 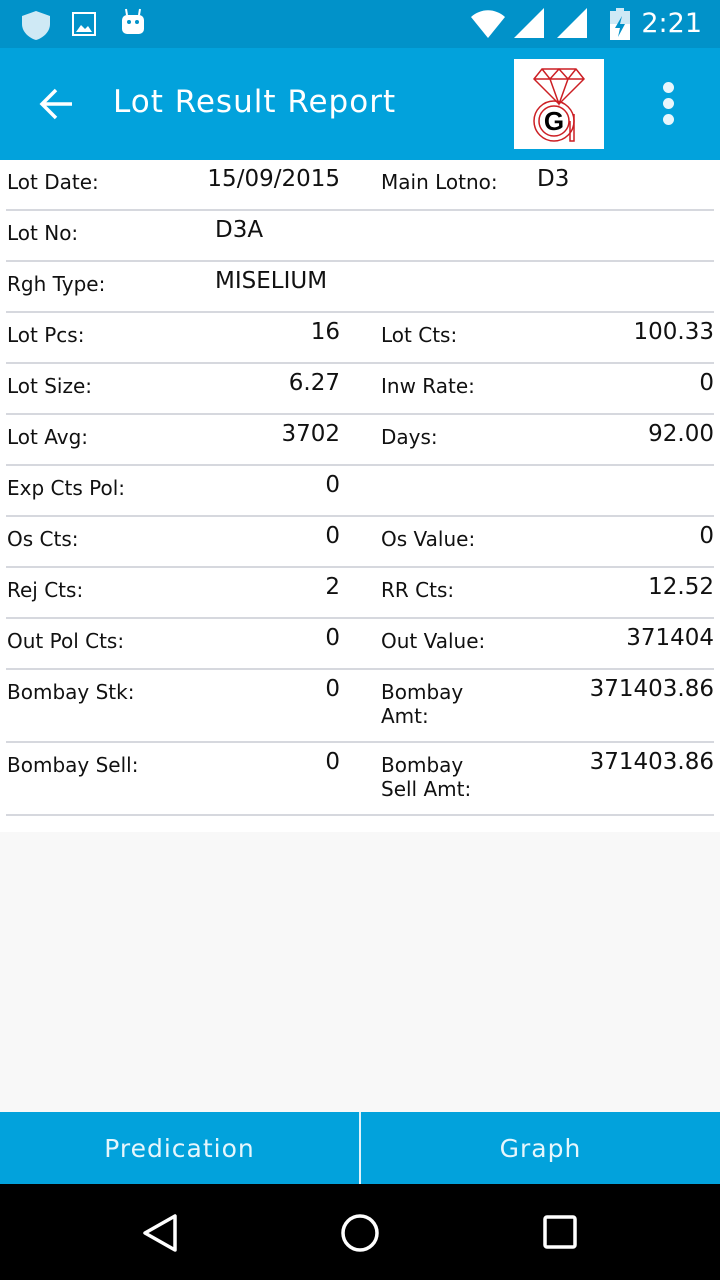 I want to click on field-value: 100.33, so click(x=673, y=332).